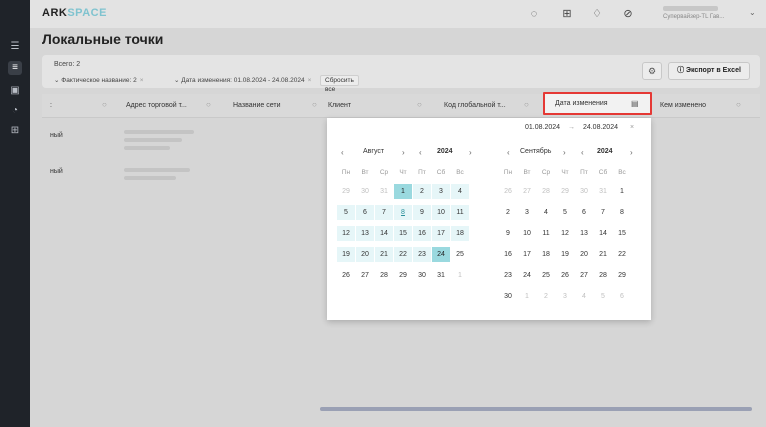 The width and height of the screenshot is (766, 427). I want to click on column-header-network: Название сети, so click(257, 105).